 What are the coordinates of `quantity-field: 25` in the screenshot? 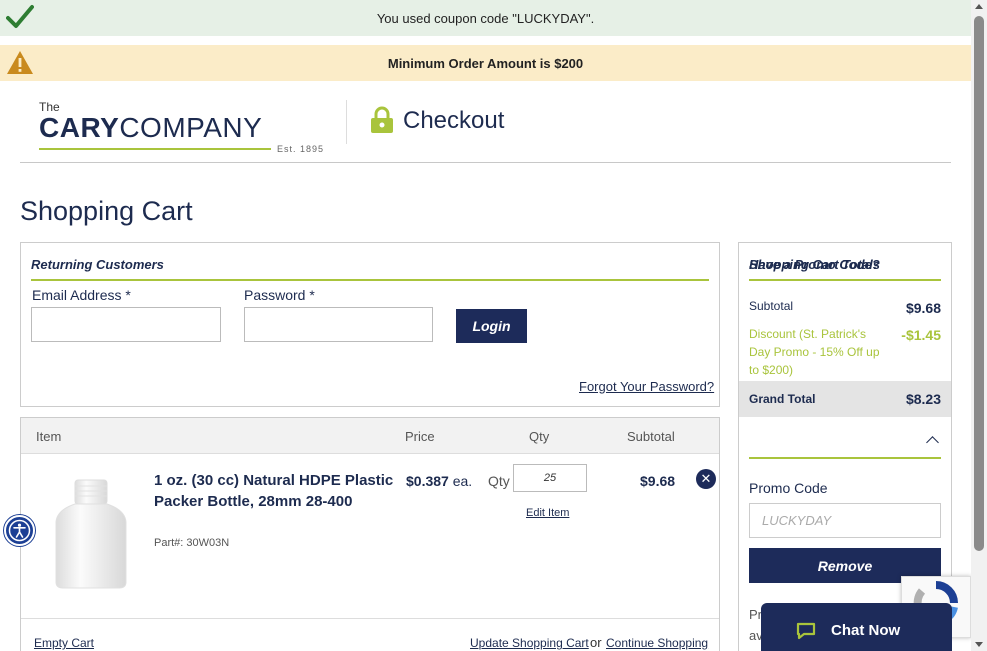 It's located at (550, 478).